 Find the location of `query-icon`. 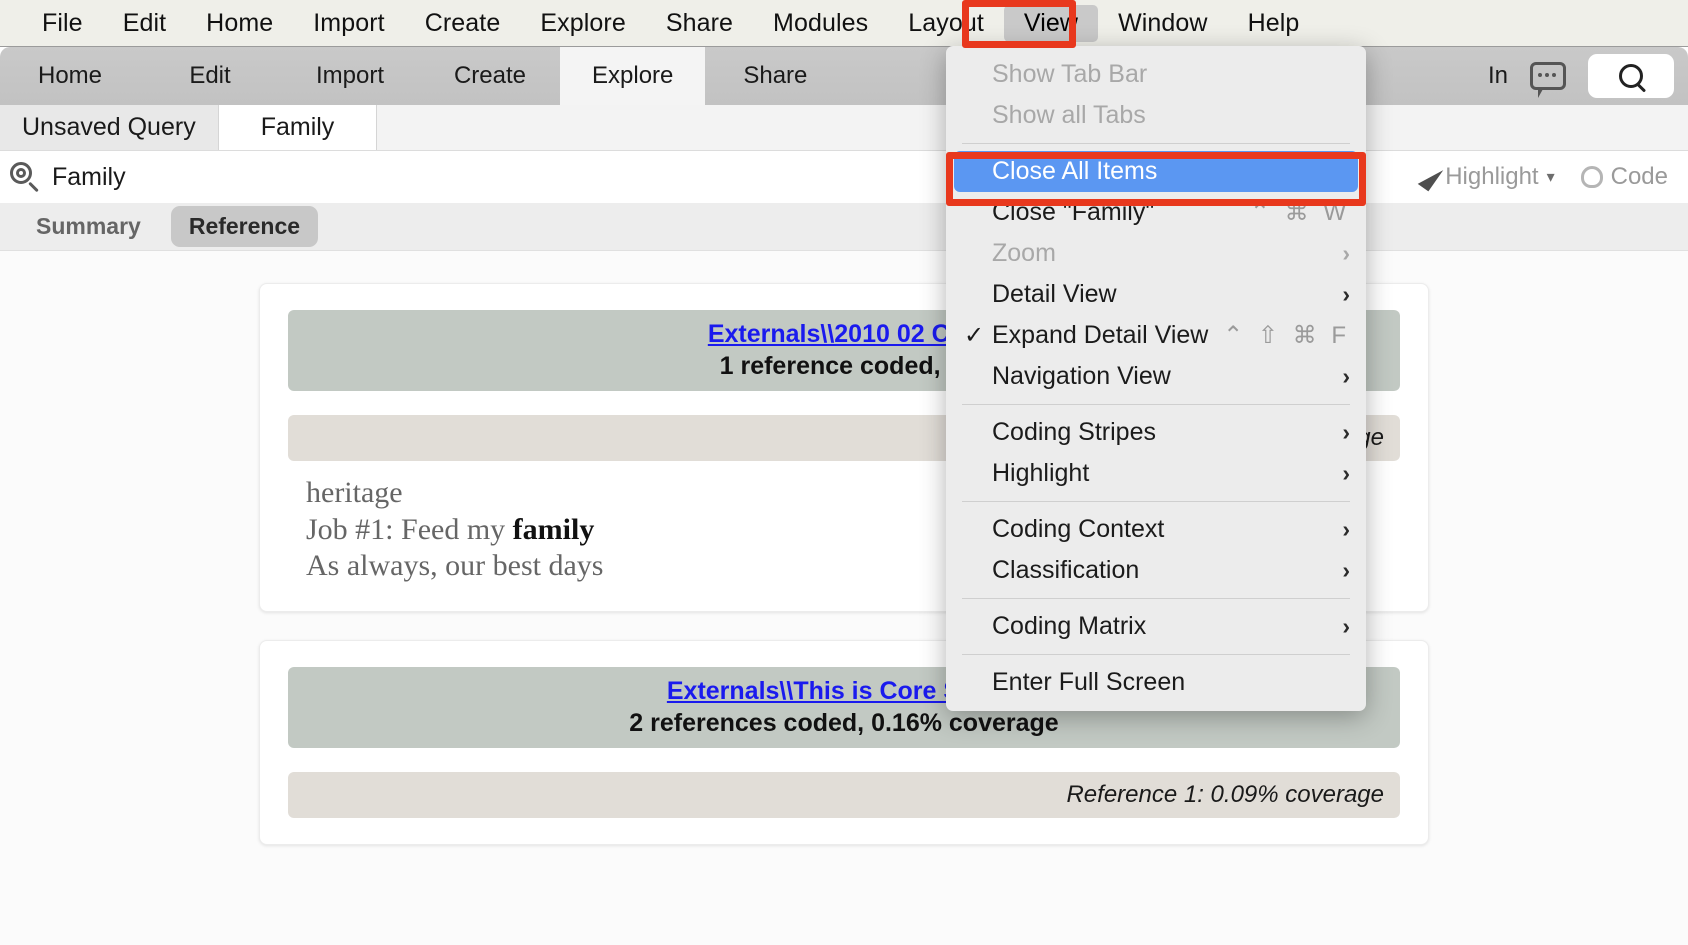

query-icon is located at coordinates (25, 177).